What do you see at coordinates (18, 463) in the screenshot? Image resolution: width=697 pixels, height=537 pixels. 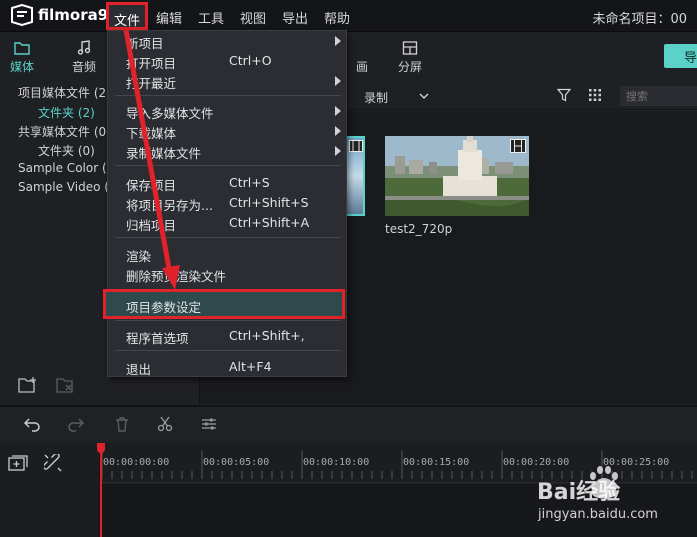 I see `add-track-icon` at bounding box center [18, 463].